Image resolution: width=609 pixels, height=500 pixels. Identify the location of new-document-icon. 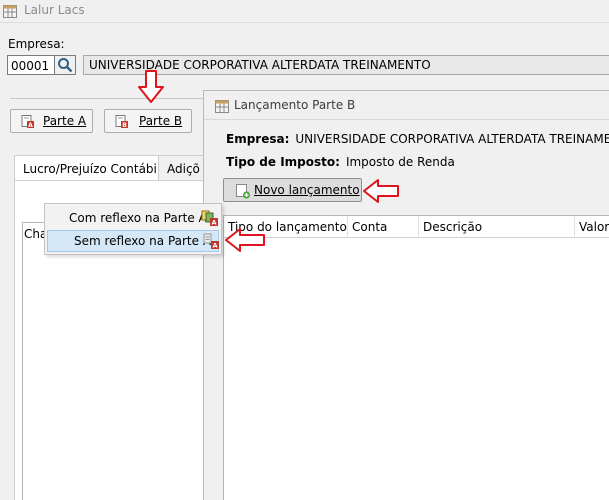
(243, 192).